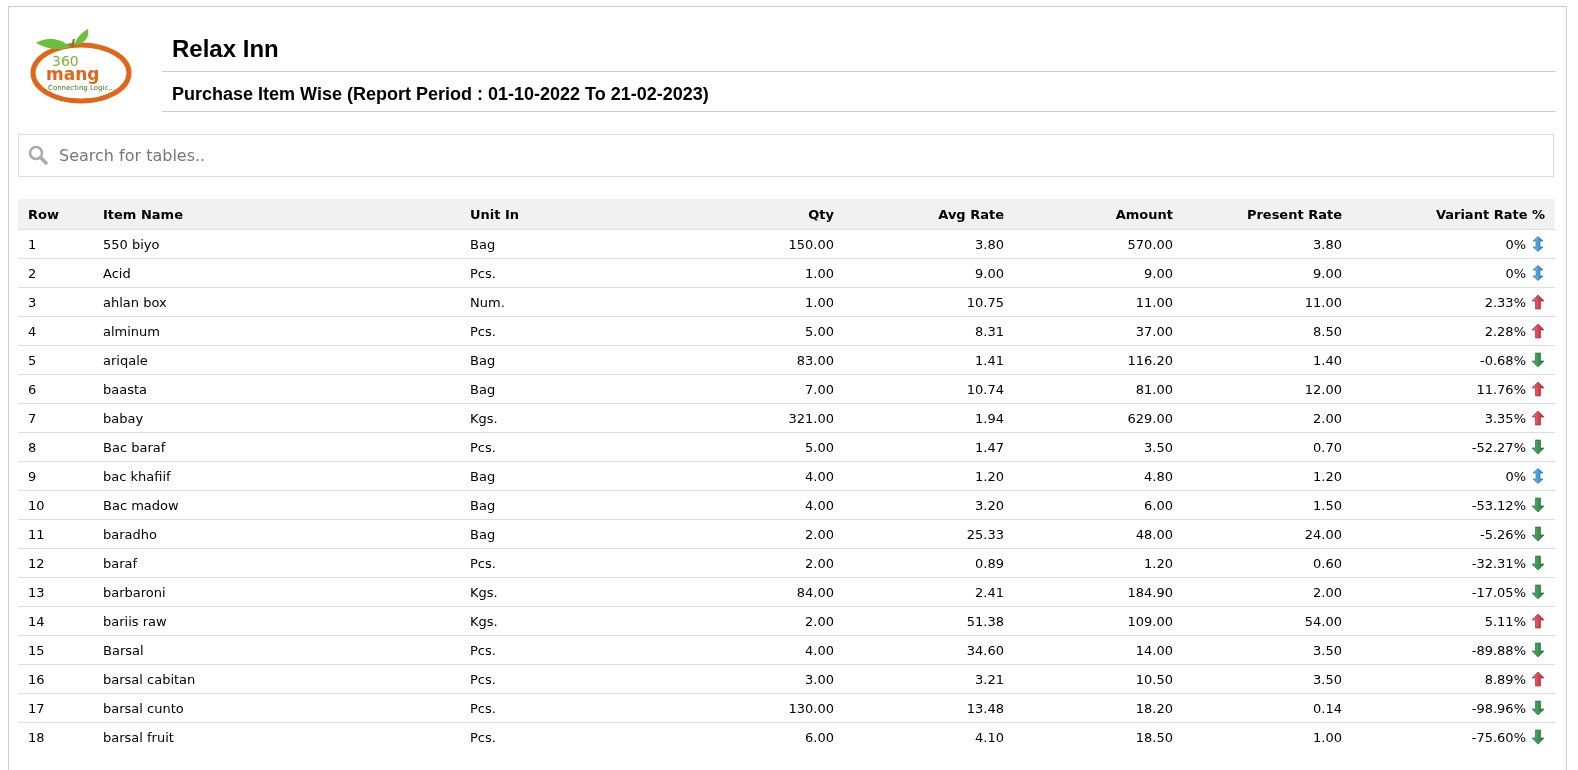 This screenshot has height=770, width=1578. I want to click on up-down-arrow-icon, so click(1538, 273).